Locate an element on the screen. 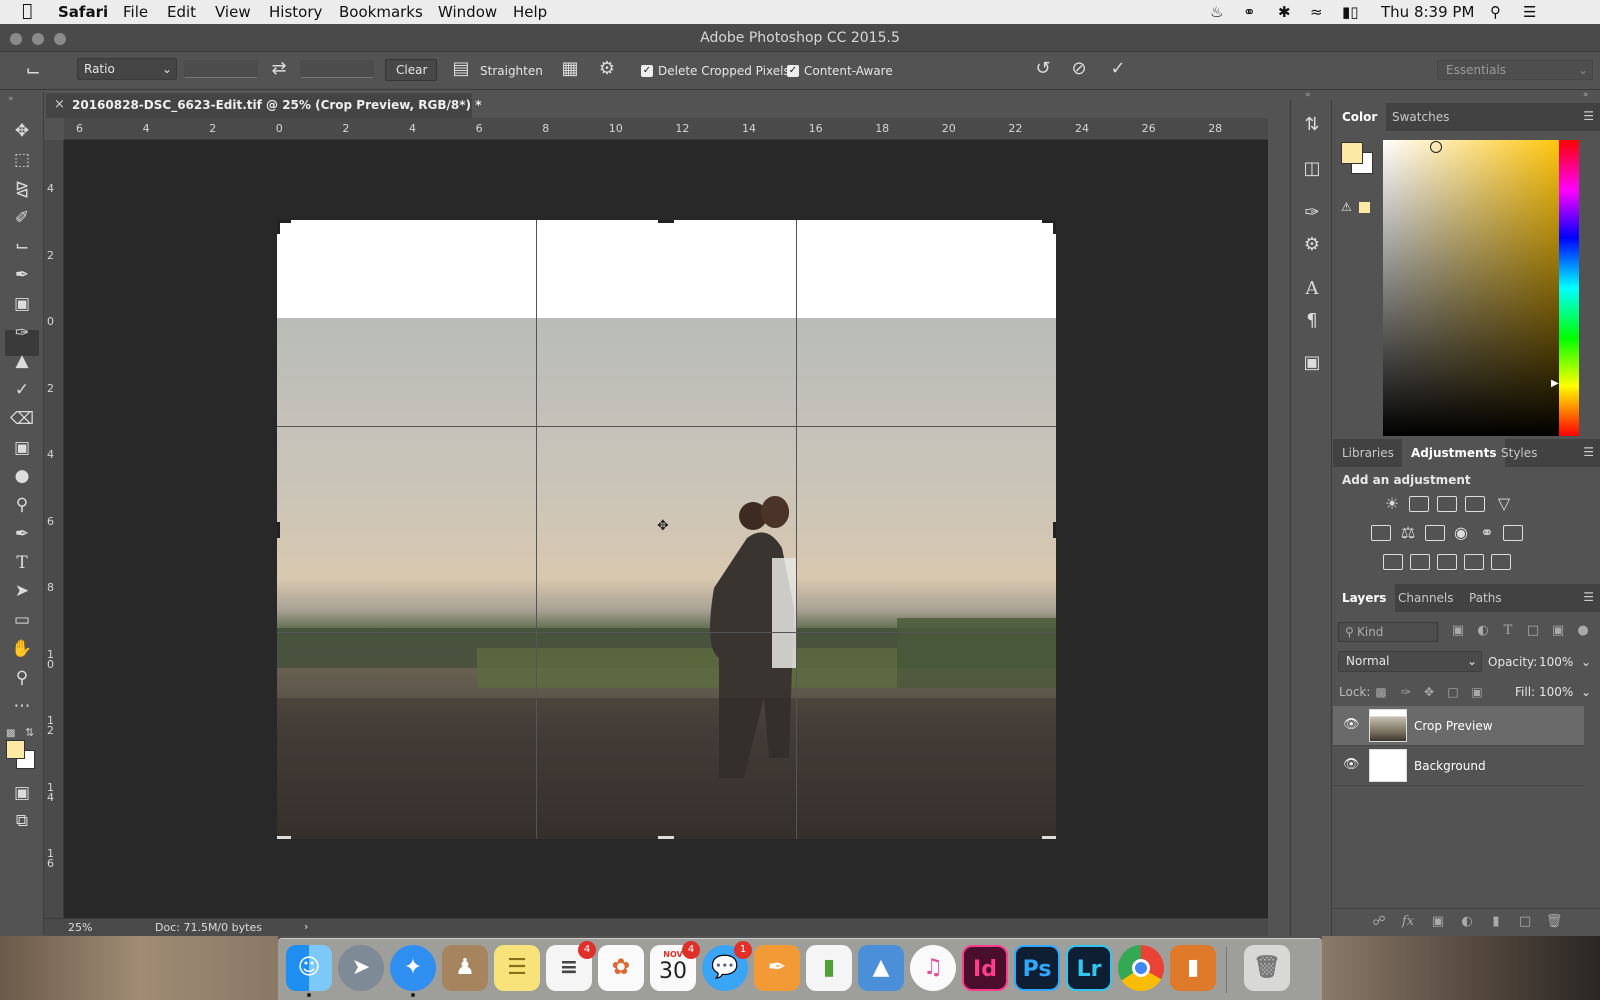 The image size is (1600, 1000). menu-file: File is located at coordinates (135, 12).